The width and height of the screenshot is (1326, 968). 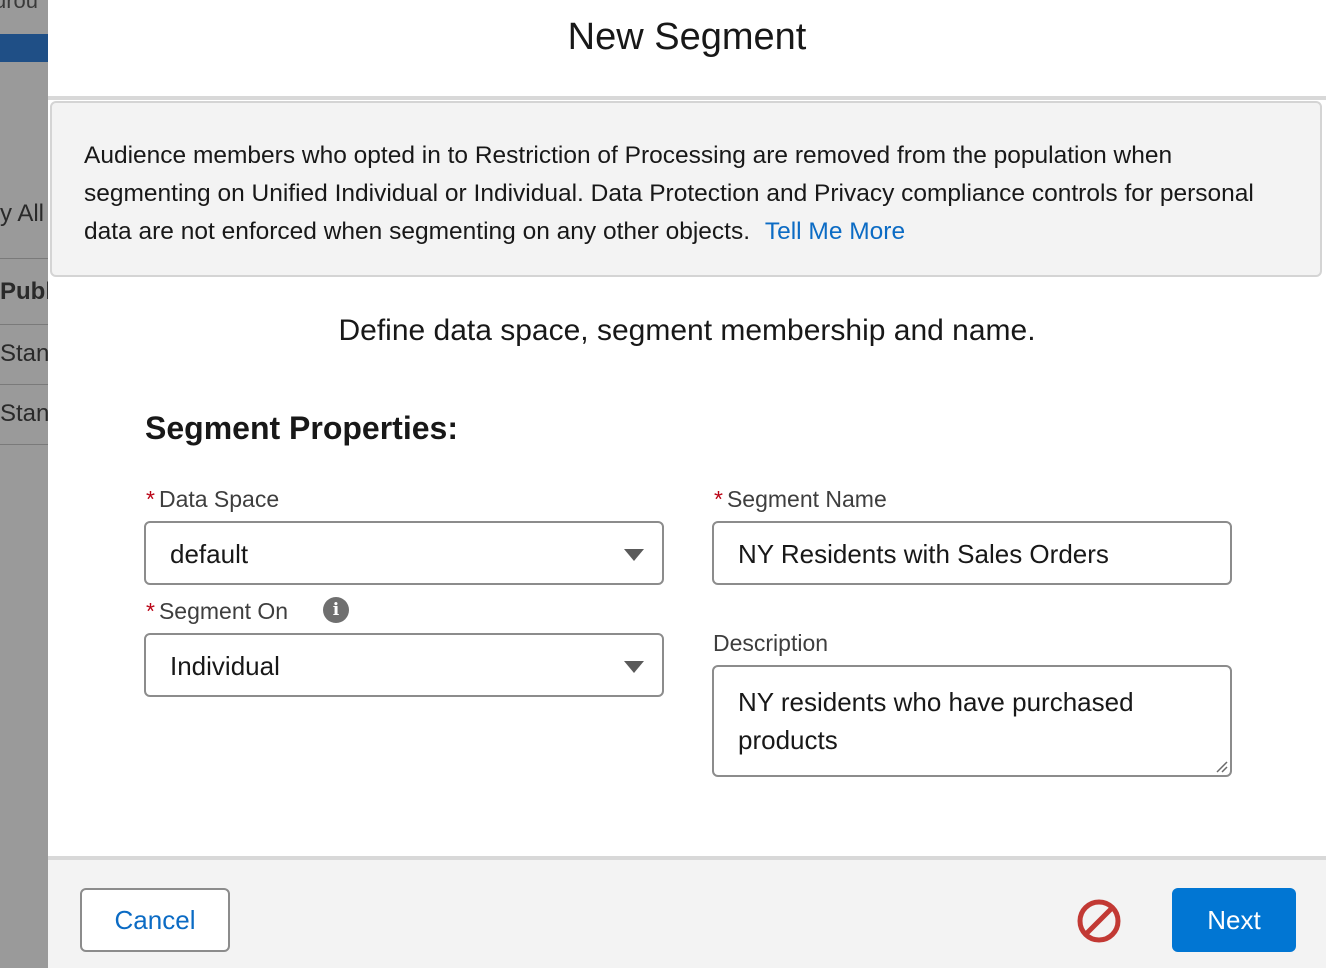 I want to click on segment-on-label: * Segment On, so click(x=217, y=611).